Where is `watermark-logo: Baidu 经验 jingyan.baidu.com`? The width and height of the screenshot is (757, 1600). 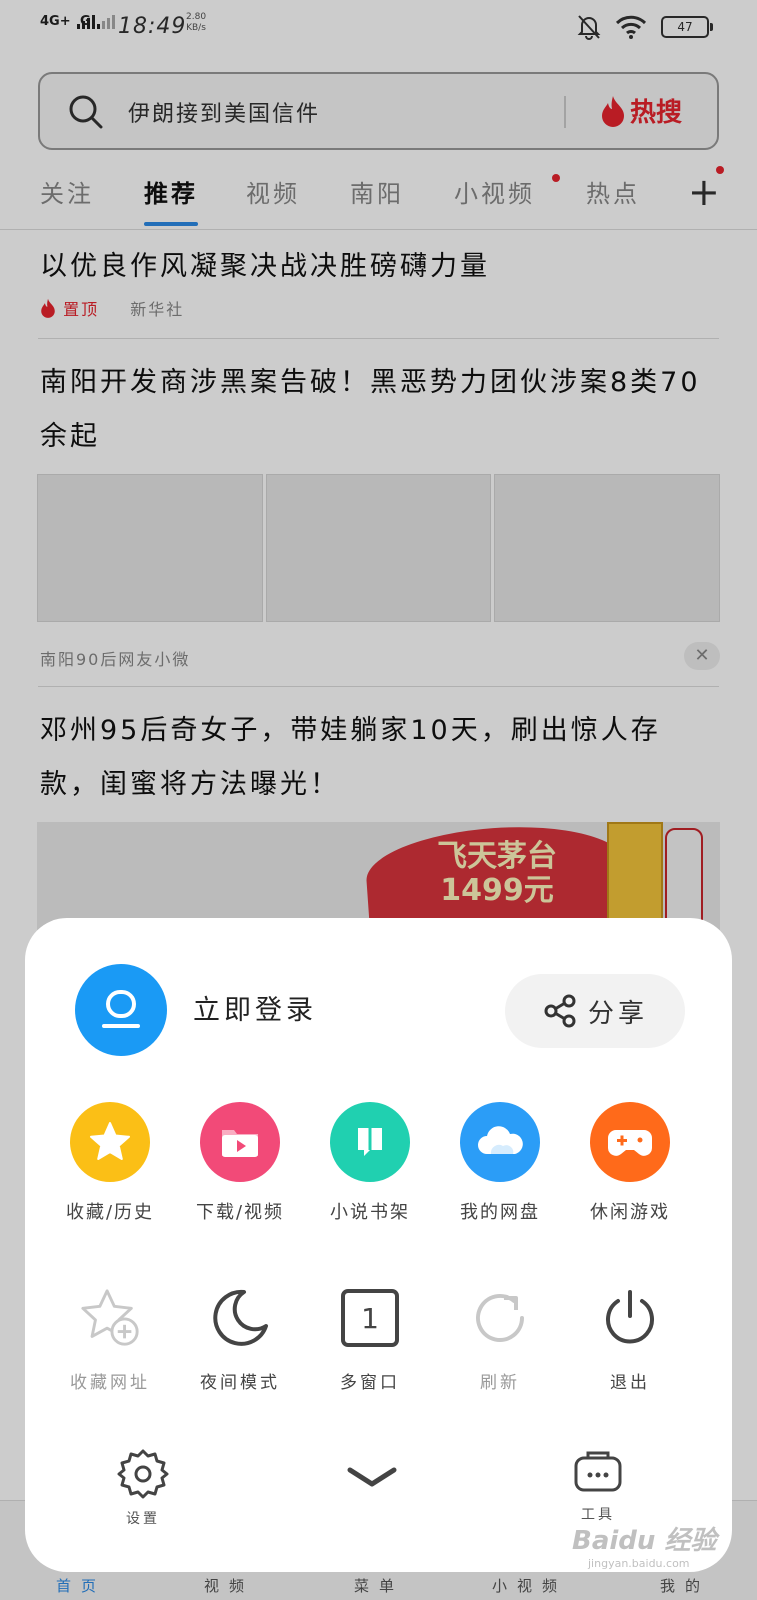
watermark-logo: Baidu 经验 jingyan.baidu.com is located at coordinates (644, 1548).